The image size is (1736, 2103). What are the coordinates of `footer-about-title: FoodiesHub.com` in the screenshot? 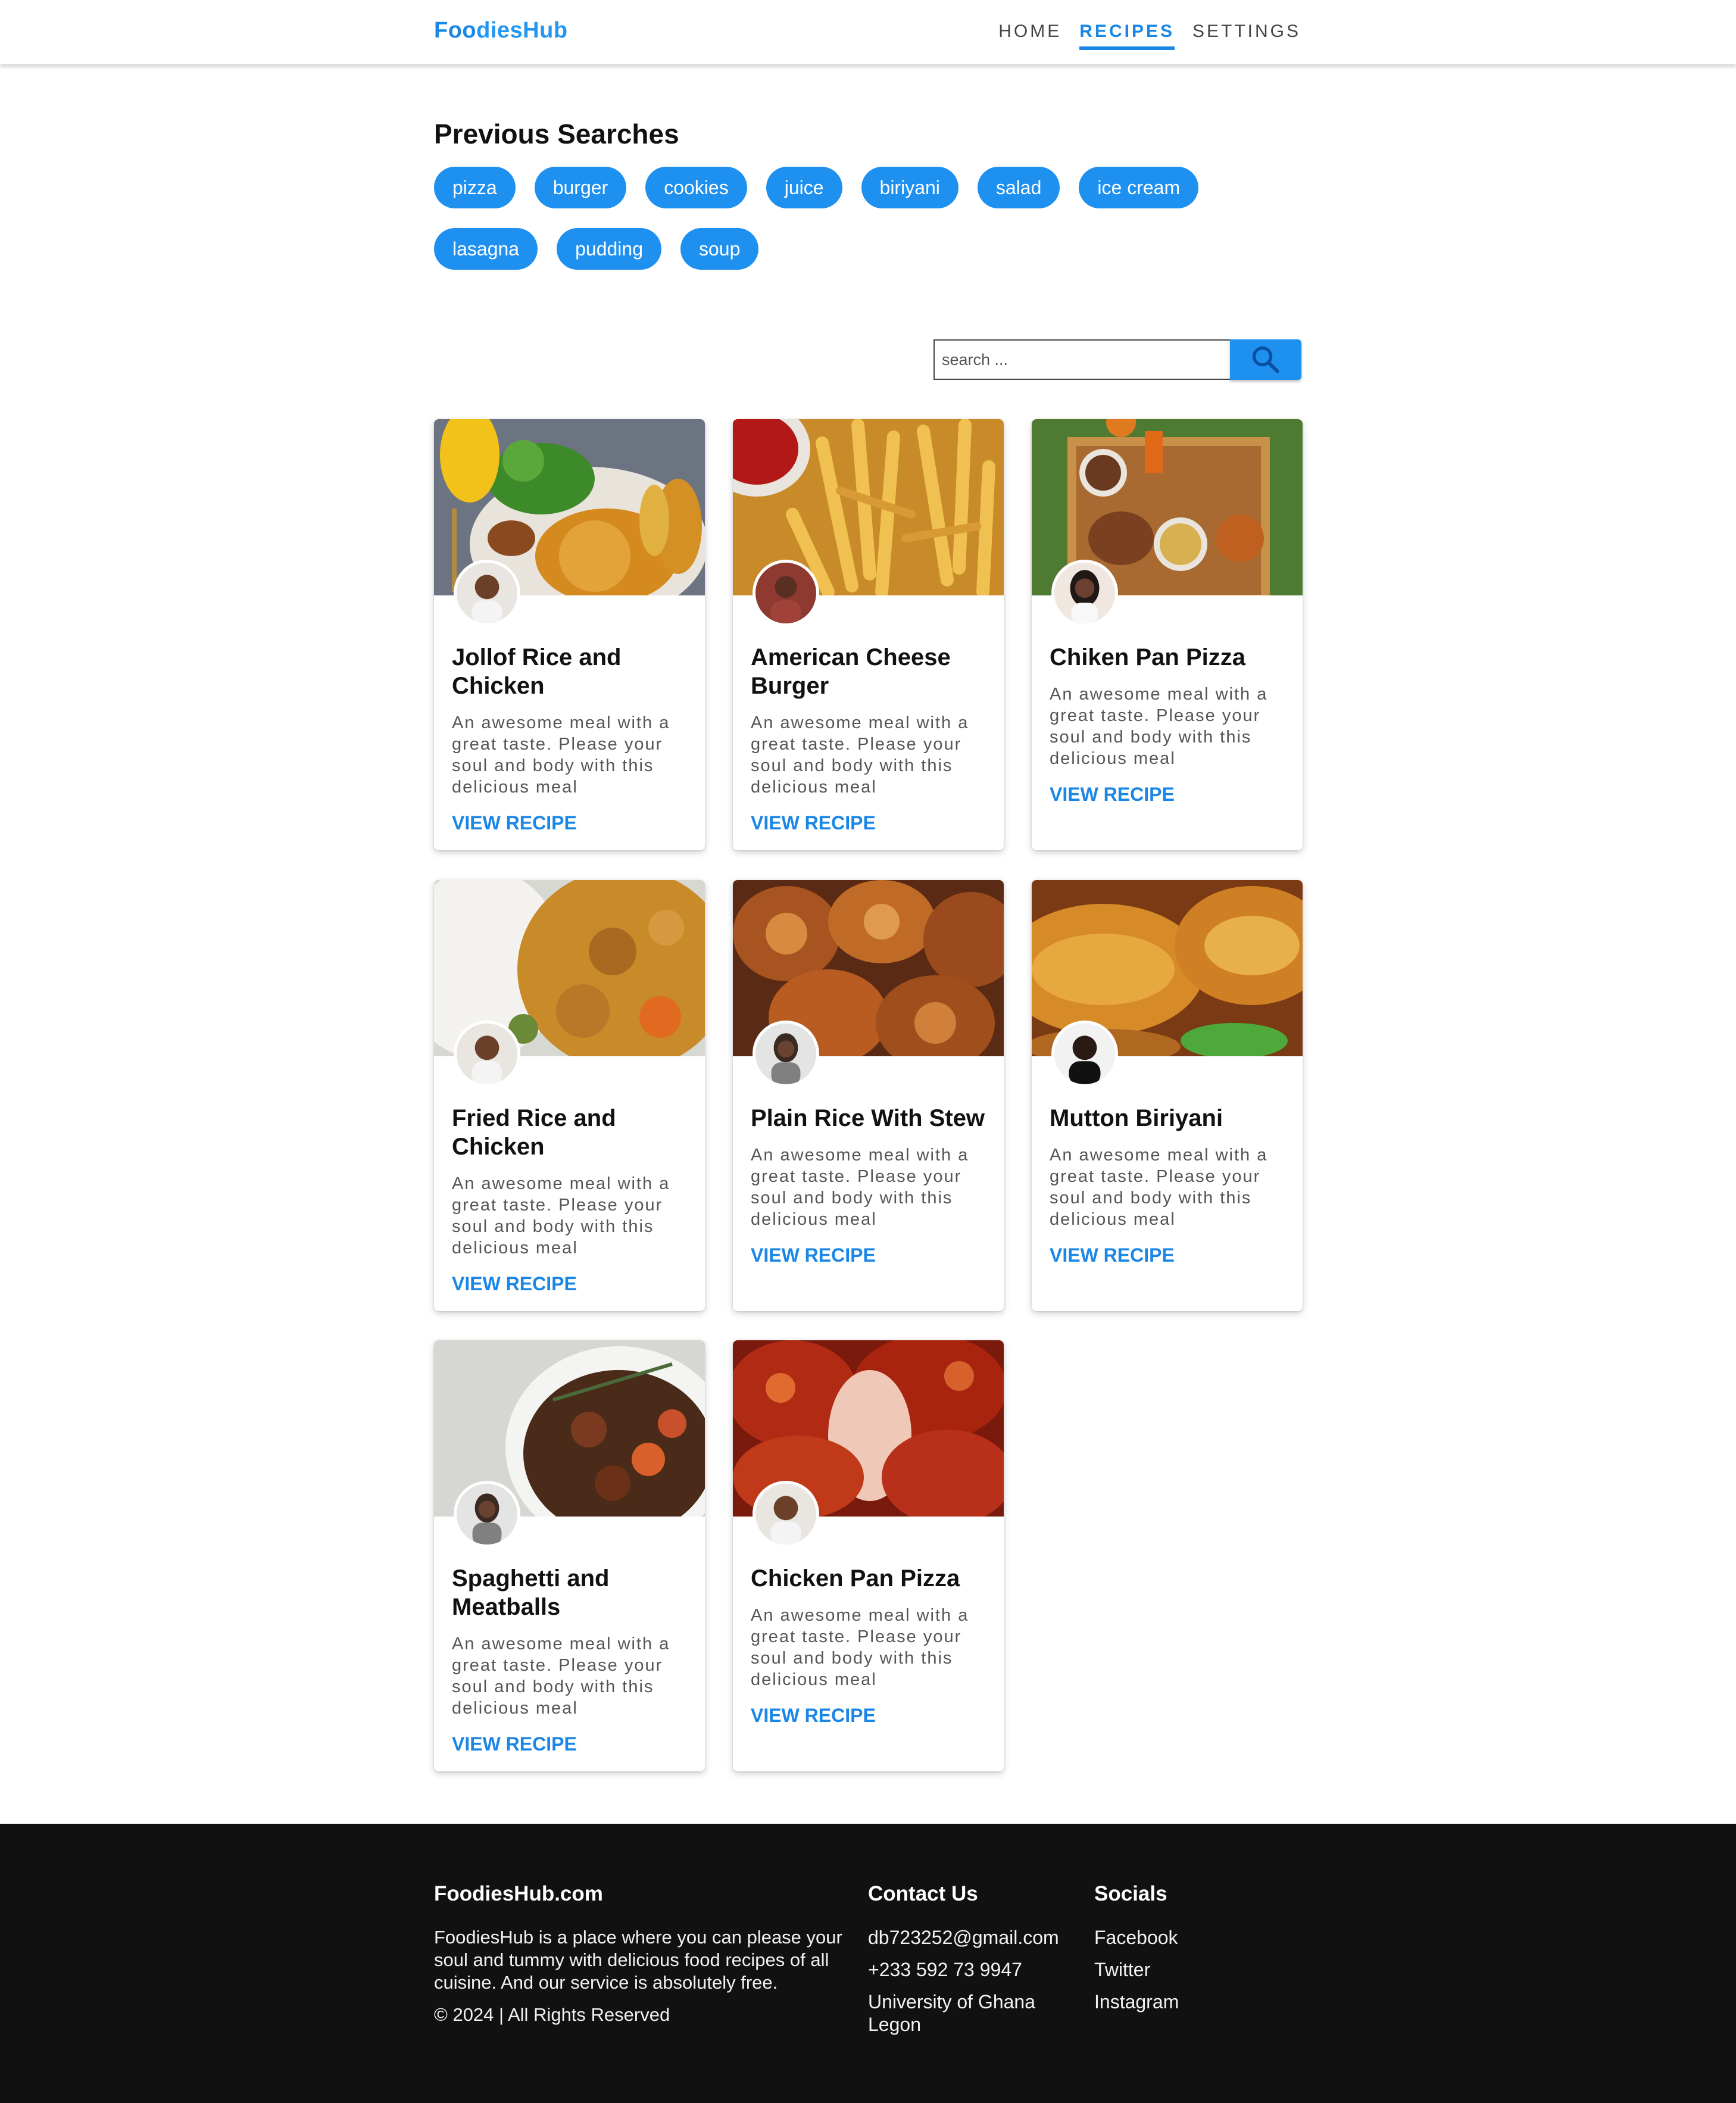 It's located at (518, 1893).